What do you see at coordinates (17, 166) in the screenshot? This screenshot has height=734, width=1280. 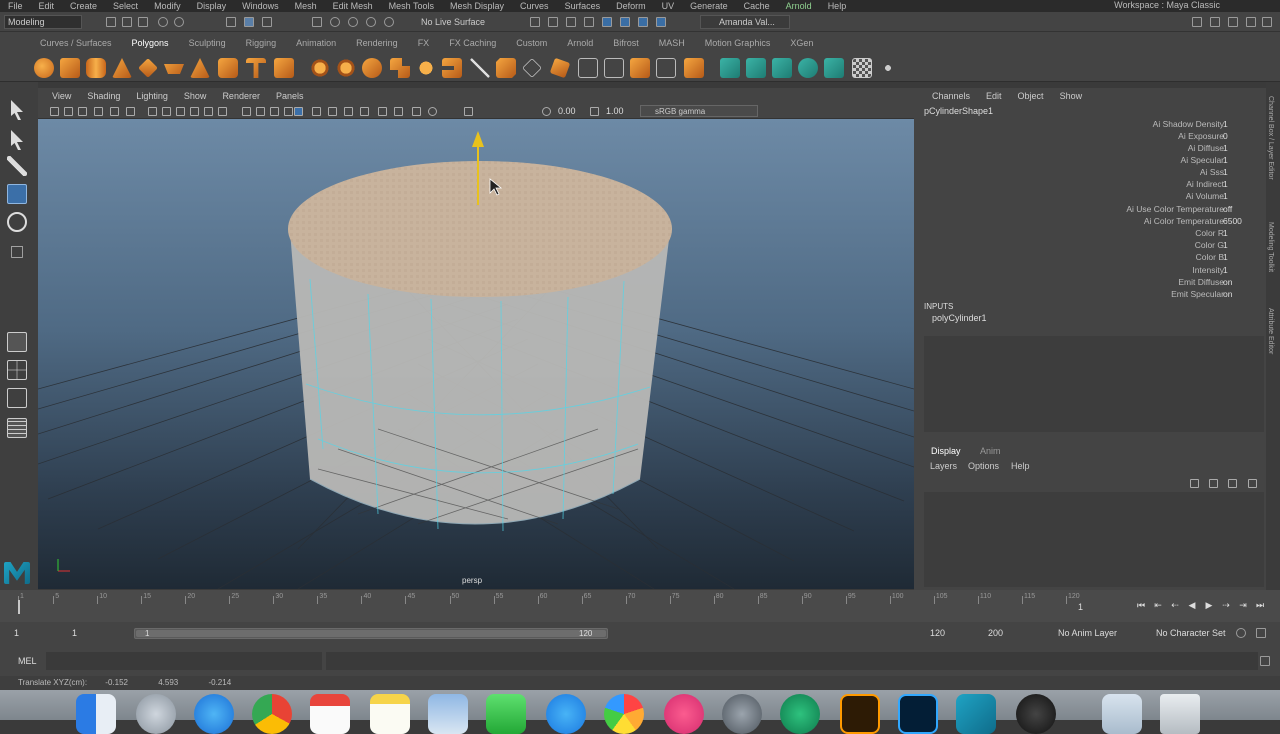 I see `paint-select-icon` at bounding box center [17, 166].